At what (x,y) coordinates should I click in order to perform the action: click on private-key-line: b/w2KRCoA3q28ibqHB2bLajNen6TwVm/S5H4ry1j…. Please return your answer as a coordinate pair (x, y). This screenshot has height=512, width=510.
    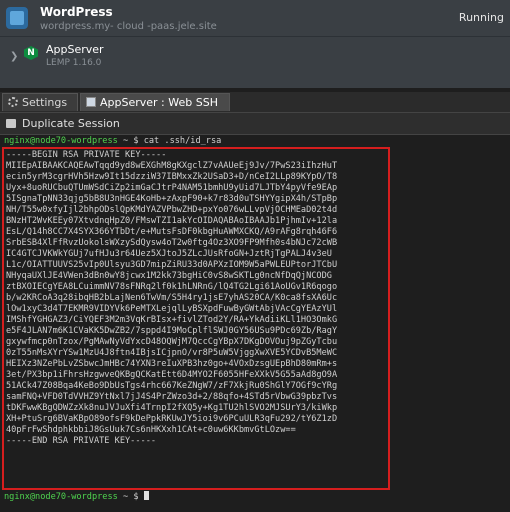
    Looking at the image, I should click on (172, 298).